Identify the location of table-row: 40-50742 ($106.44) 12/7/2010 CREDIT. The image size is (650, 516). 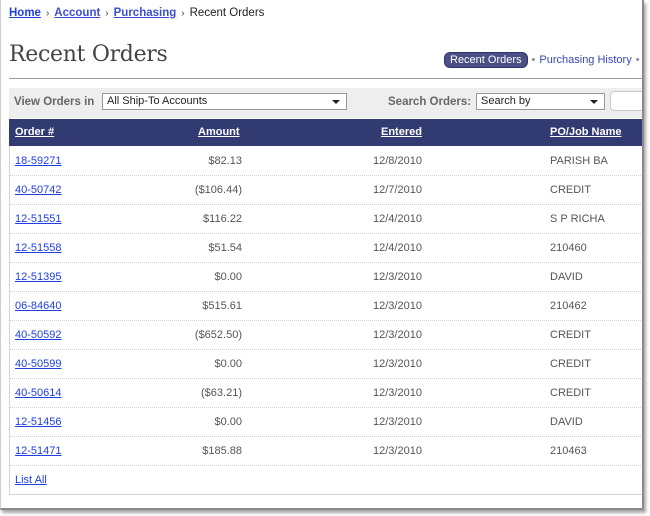
(325, 190).